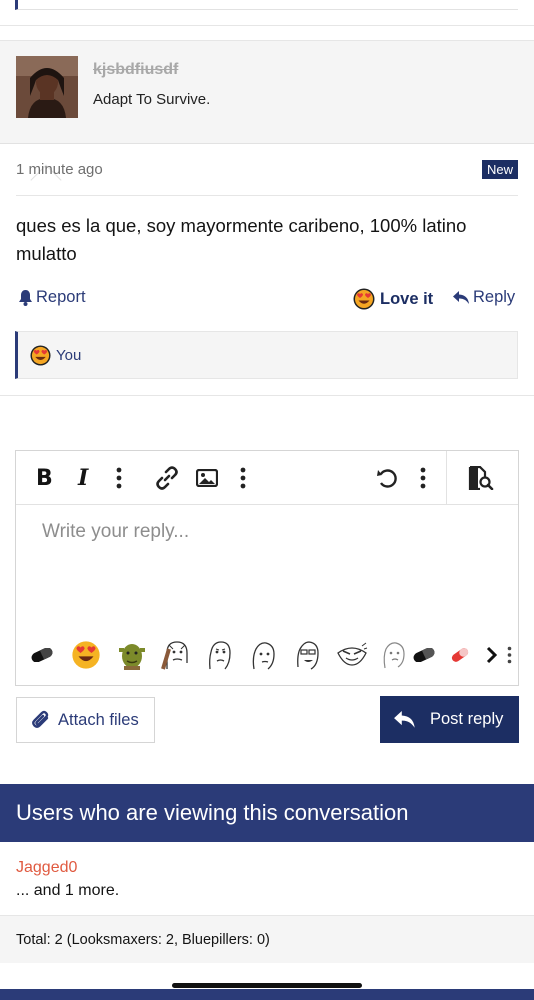 The width and height of the screenshot is (534, 1000). Describe the element at coordinates (44, 478) in the screenshot. I see `bold-icon: B` at that location.